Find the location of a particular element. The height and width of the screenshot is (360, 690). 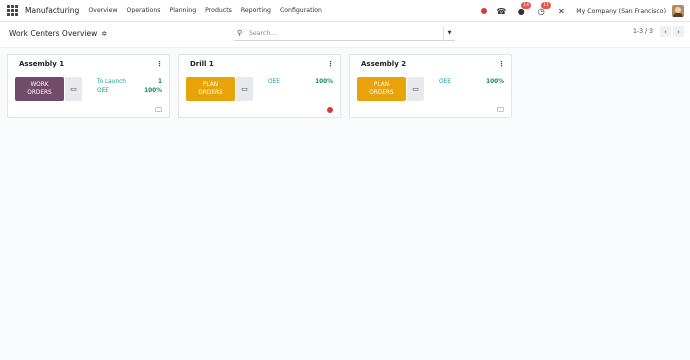

workcenter-card: Drill 1 ⋮ PLAN ORDERS ▭ OEE 100% is located at coordinates (259, 86).